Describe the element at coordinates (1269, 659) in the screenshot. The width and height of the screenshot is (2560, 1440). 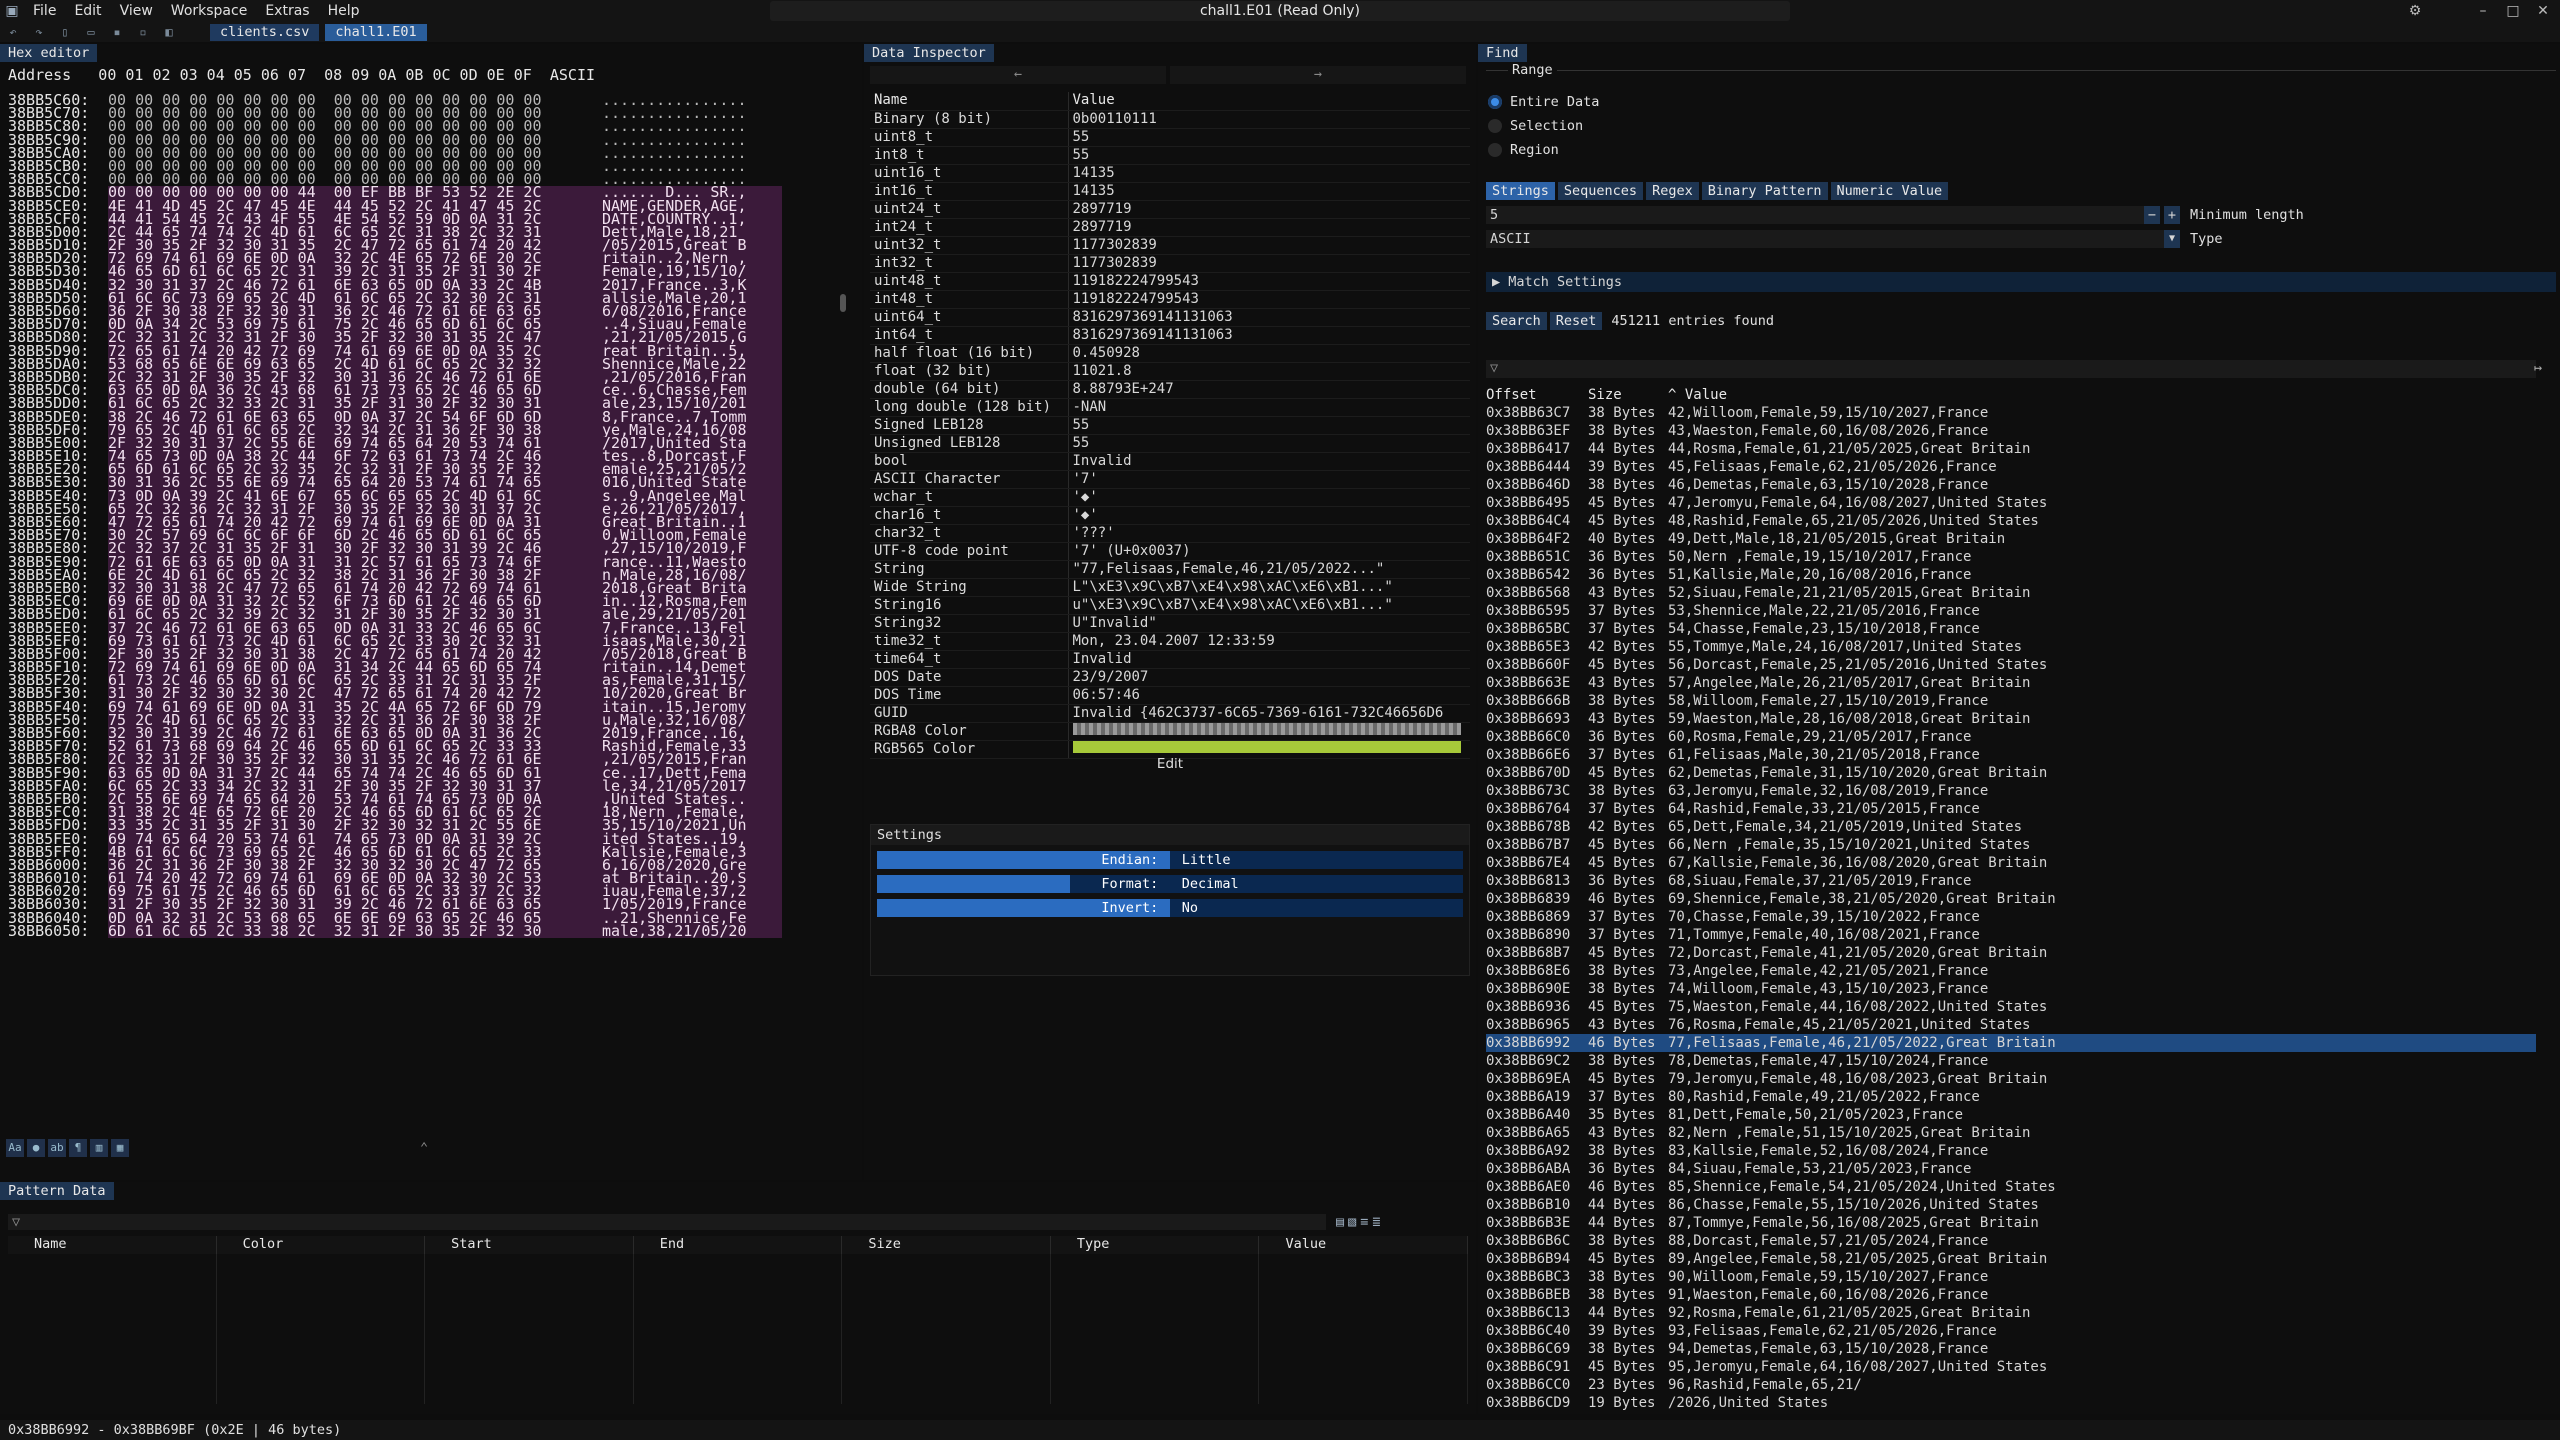
I see `inspector-value: Invalid` at that location.